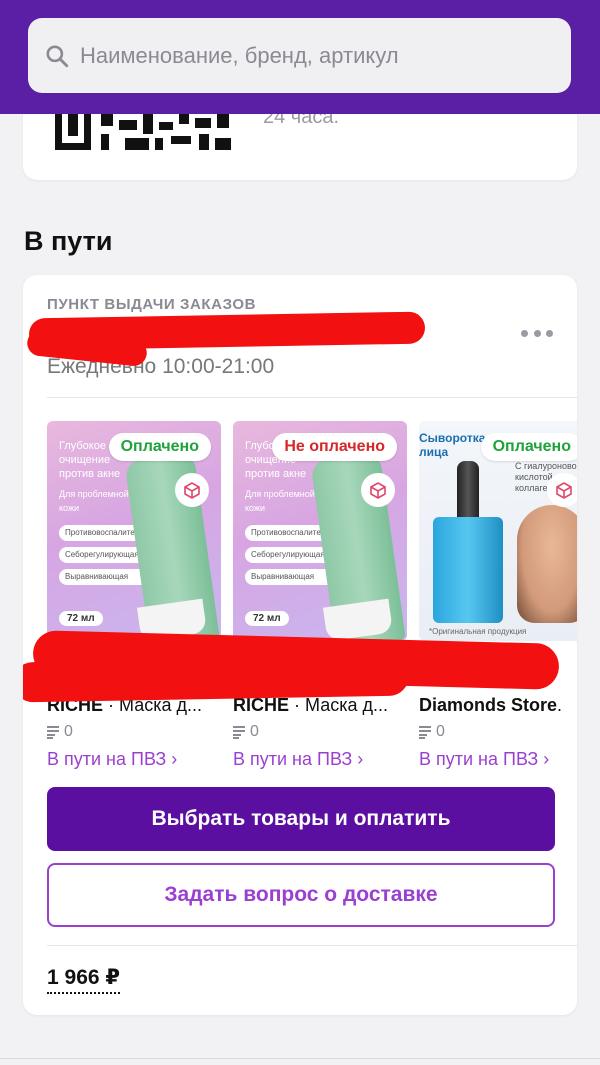 This screenshot has width=600, height=1065. Describe the element at coordinates (468, 490) in the screenshot. I see `bottle-dropper-illustration` at that location.